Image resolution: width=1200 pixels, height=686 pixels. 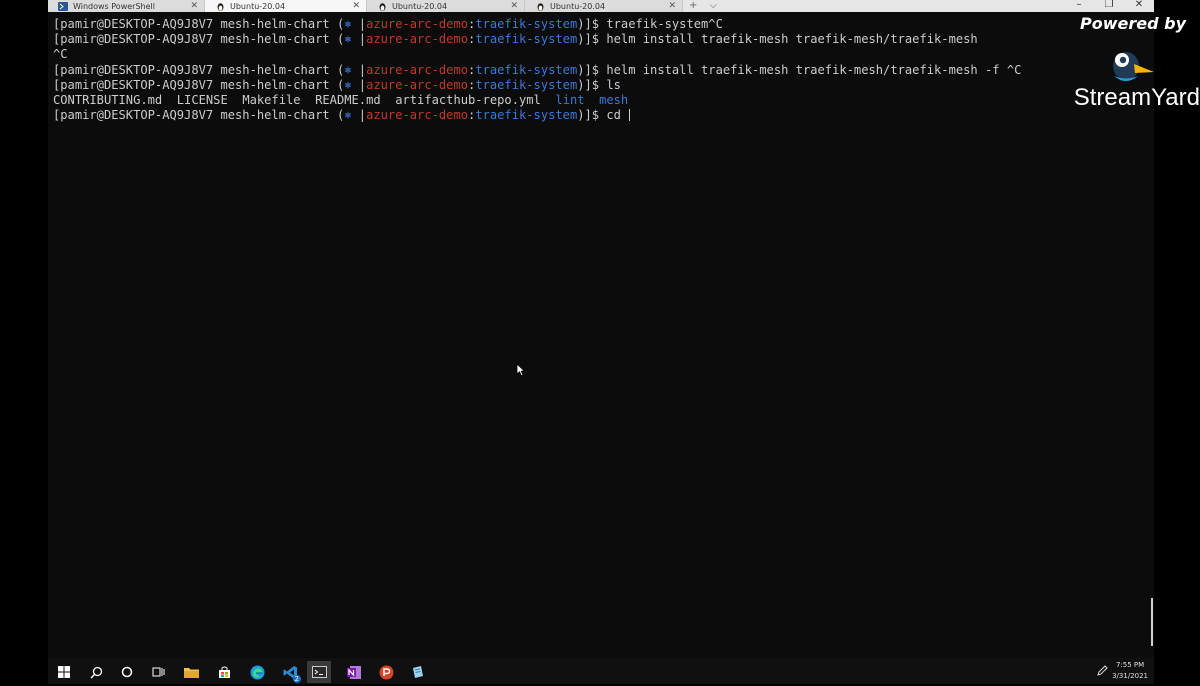 I want to click on mouse-pointer-icon, so click(x=521, y=370).